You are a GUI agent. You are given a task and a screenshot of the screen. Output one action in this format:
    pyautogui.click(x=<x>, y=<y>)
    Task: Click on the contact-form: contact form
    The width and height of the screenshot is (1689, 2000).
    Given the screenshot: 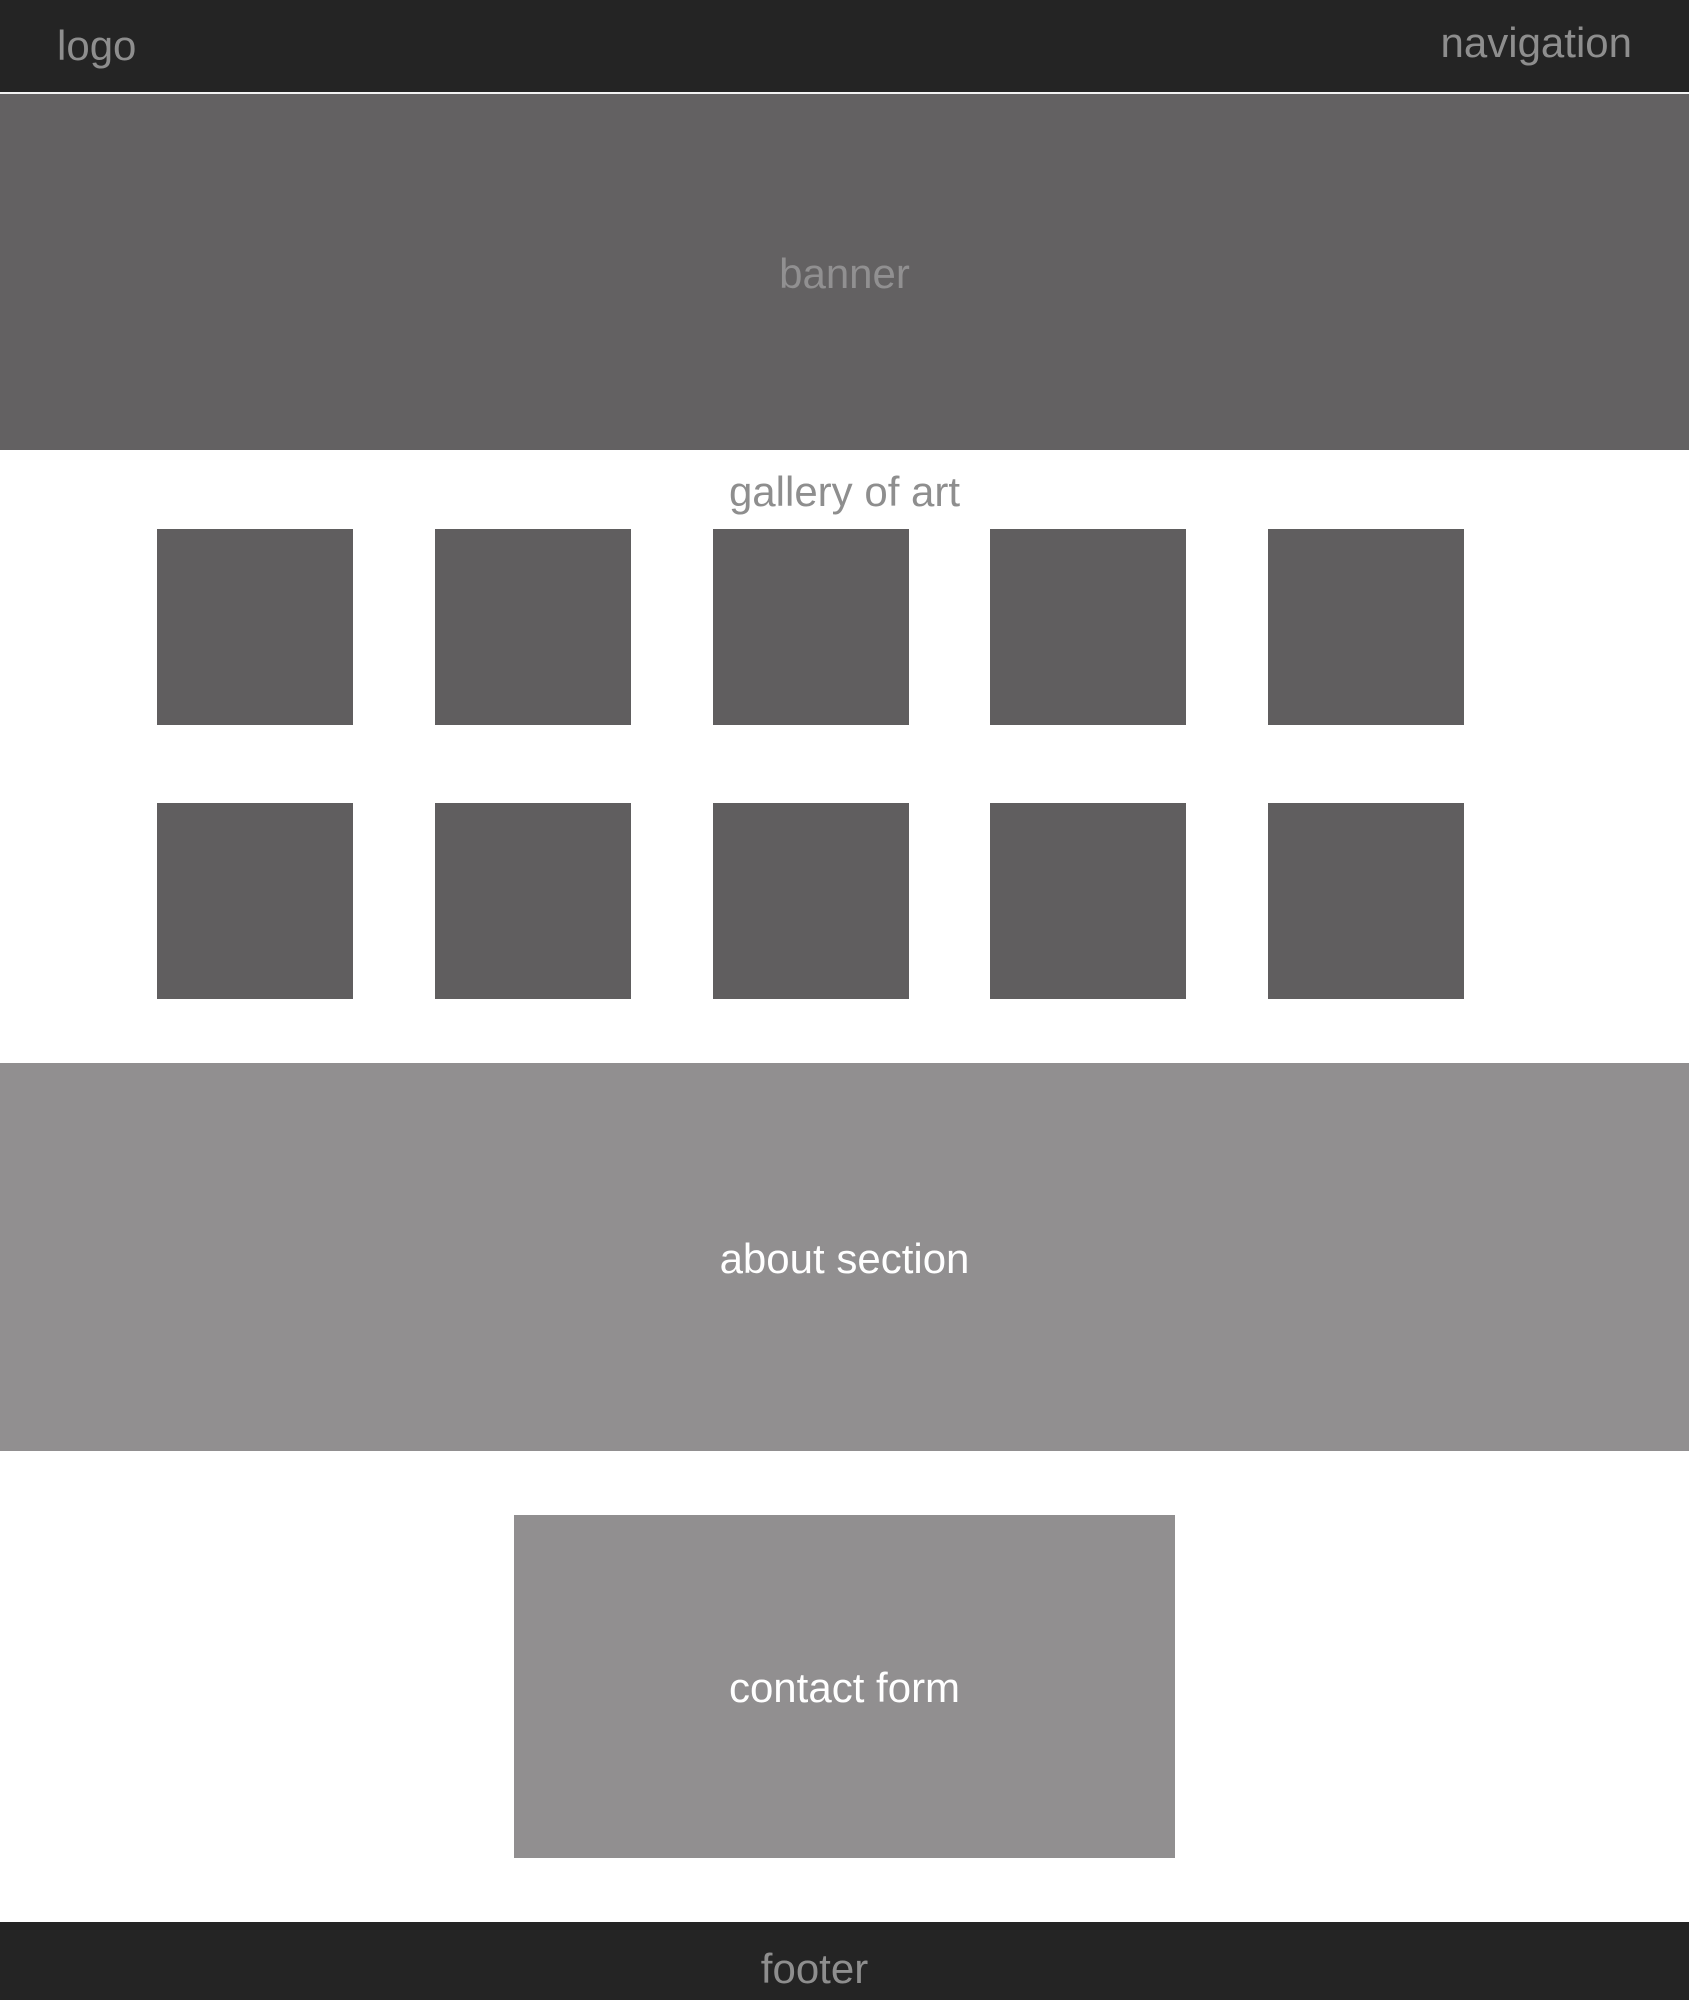 What is the action you would take?
    pyautogui.click(x=844, y=1686)
    